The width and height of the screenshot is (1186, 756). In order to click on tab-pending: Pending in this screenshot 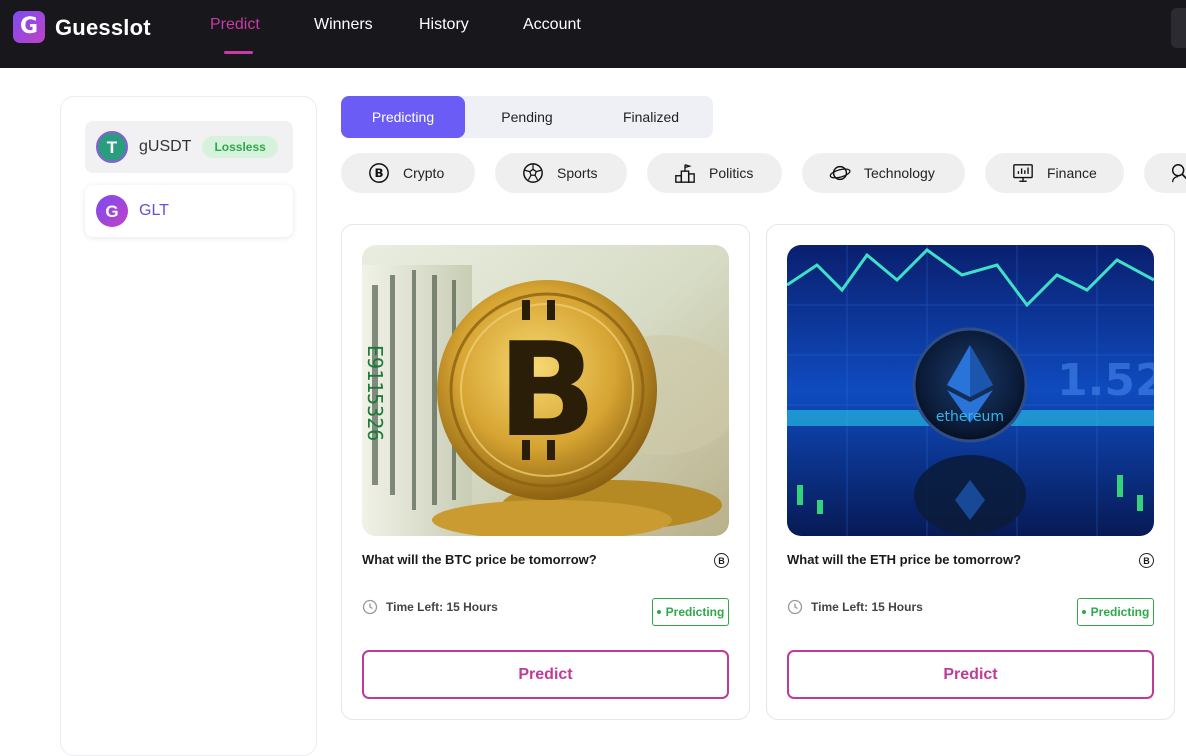, I will do `click(527, 117)`.